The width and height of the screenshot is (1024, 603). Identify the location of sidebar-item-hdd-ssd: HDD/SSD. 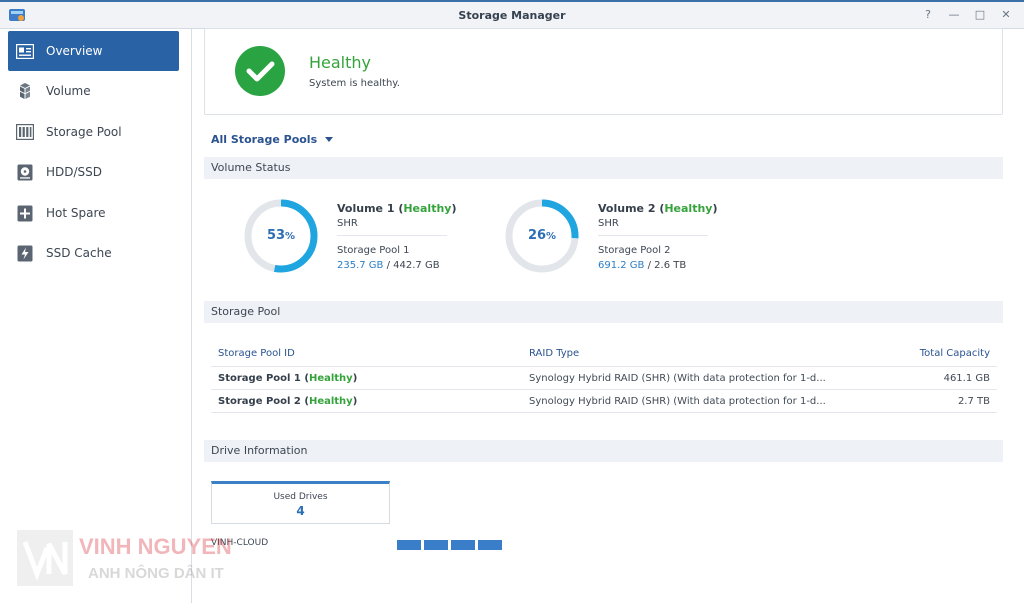
(93, 172).